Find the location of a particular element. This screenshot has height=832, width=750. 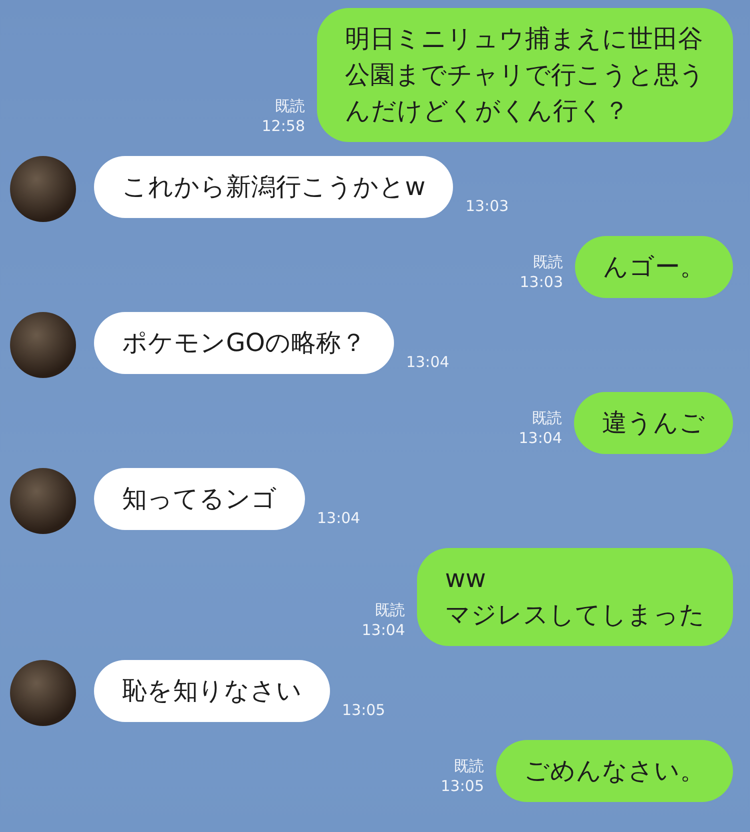

message-bubble: 知ってるンゴ is located at coordinates (199, 499).